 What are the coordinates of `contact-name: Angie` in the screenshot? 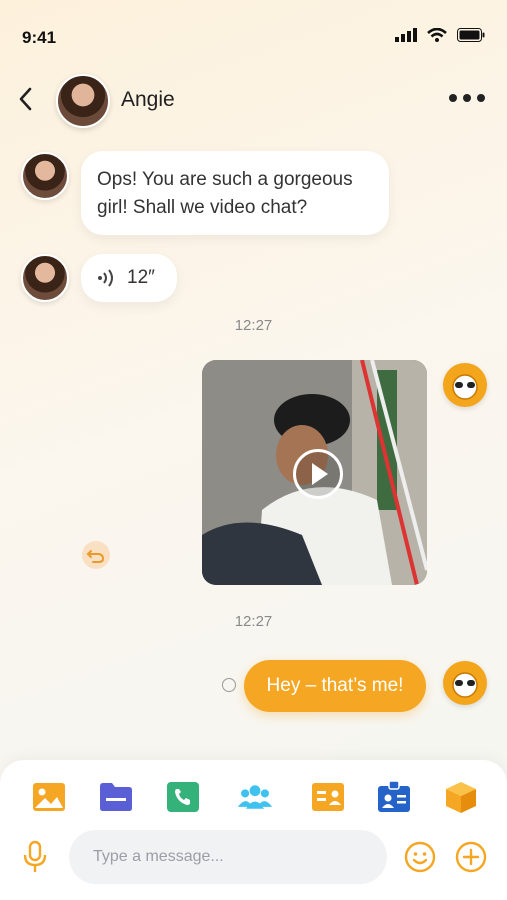 It's located at (148, 100).